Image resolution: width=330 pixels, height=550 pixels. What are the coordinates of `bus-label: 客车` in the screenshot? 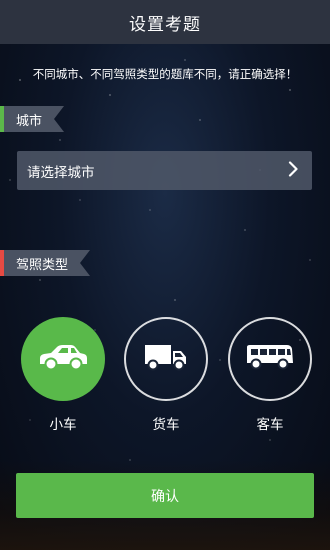 It's located at (270, 425).